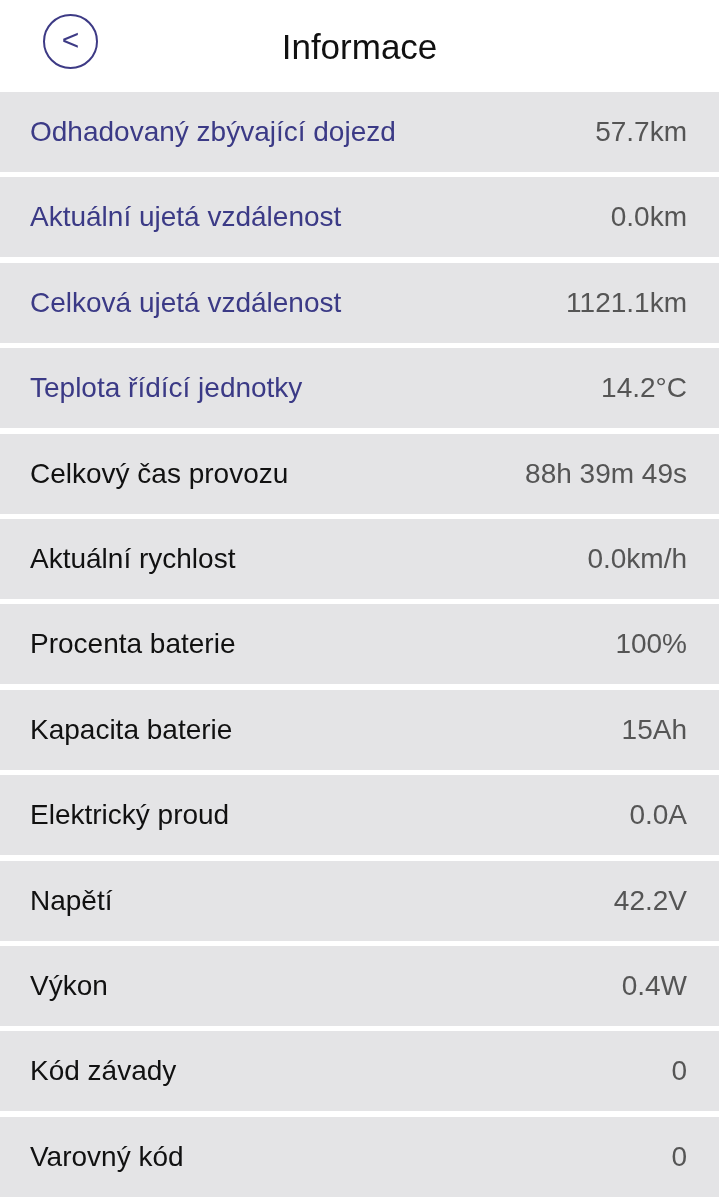  Describe the element at coordinates (213, 132) in the screenshot. I see `row-label: Odhadovaný zbývající dojezd` at that location.